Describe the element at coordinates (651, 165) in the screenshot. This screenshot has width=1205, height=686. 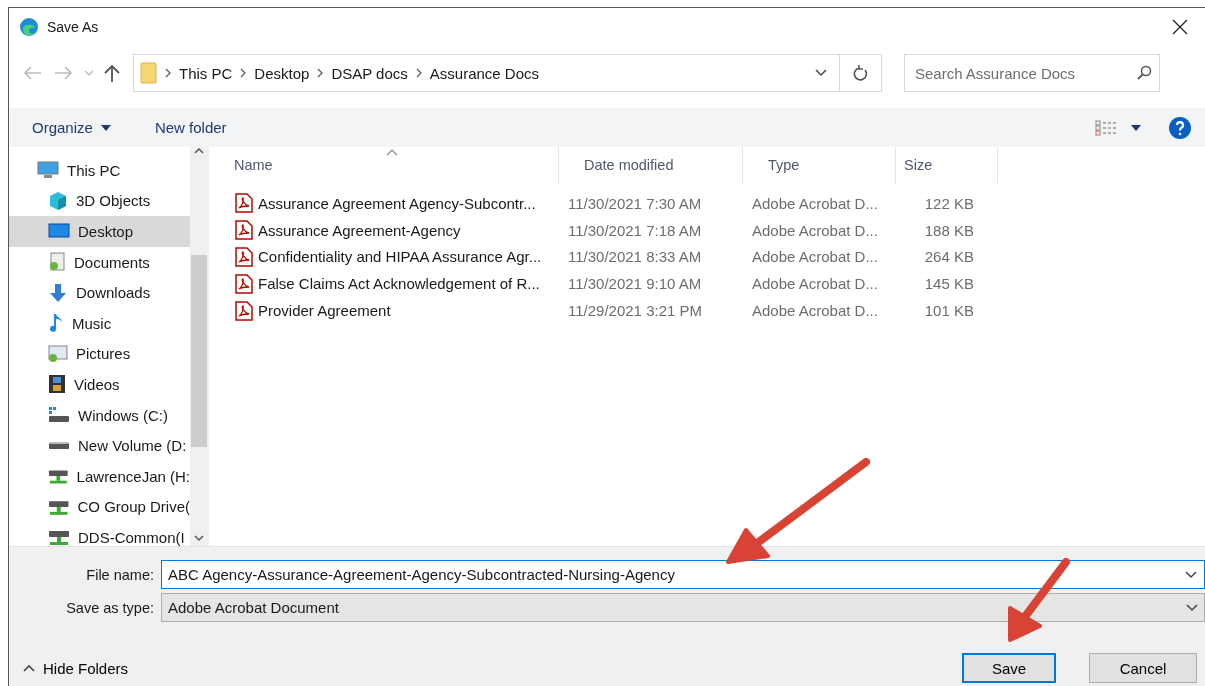
I see `column-header: Date modified` at that location.